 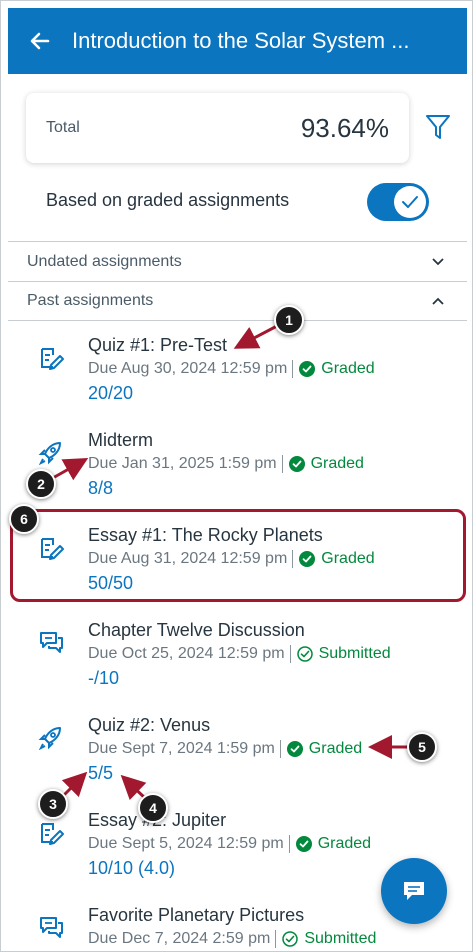 I want to click on message-icon, so click(x=414, y=891).